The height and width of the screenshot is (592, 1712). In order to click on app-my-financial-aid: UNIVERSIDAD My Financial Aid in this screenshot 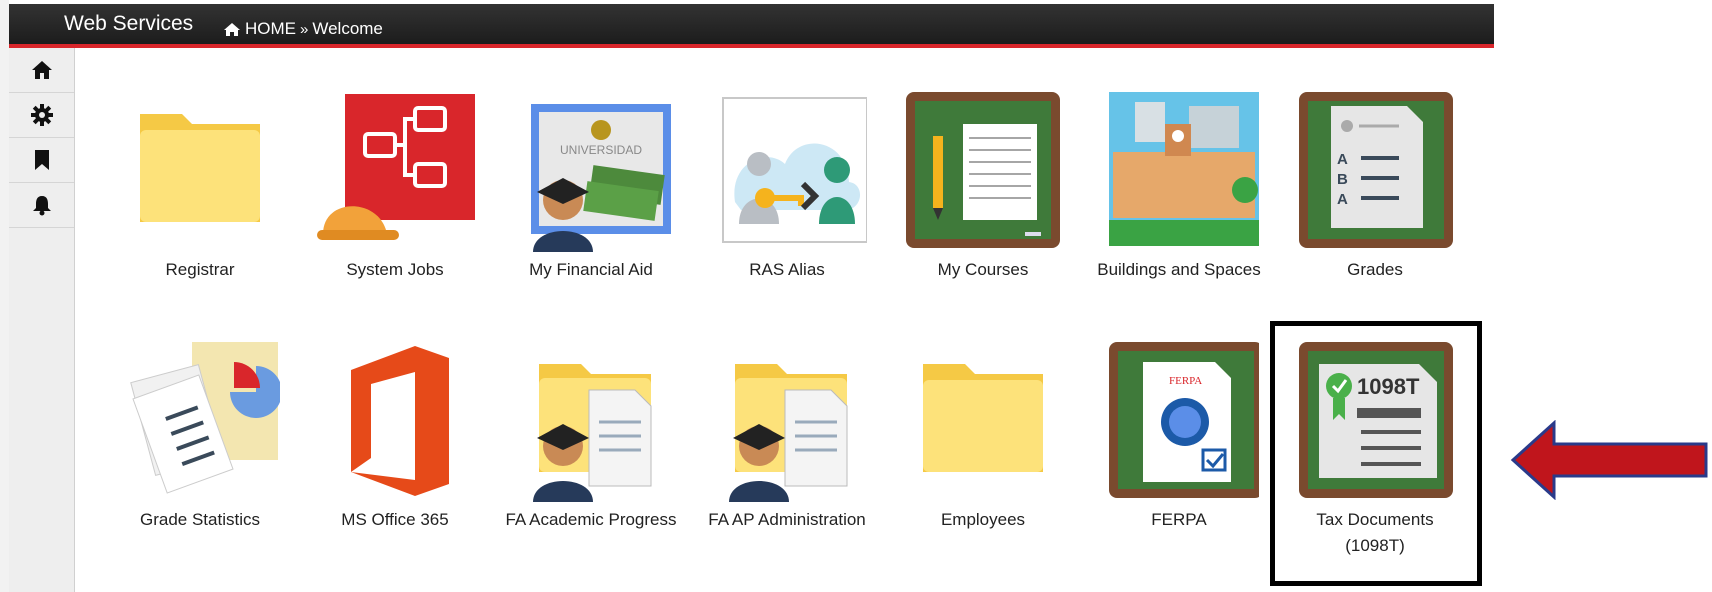, I will do `click(591, 187)`.